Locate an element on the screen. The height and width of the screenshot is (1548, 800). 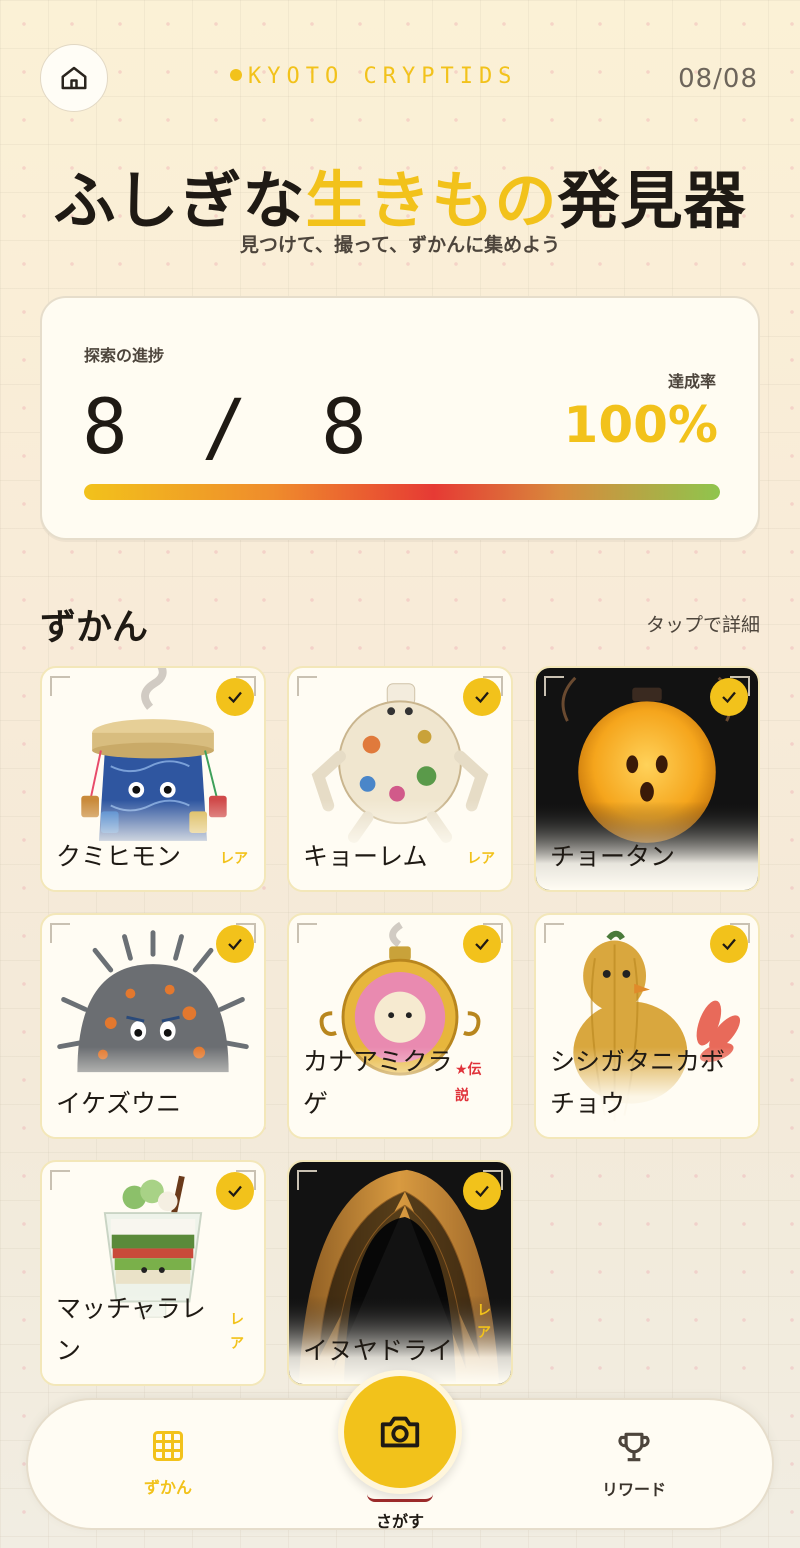
nav-reward: リワード is located at coordinates (634, 1464).